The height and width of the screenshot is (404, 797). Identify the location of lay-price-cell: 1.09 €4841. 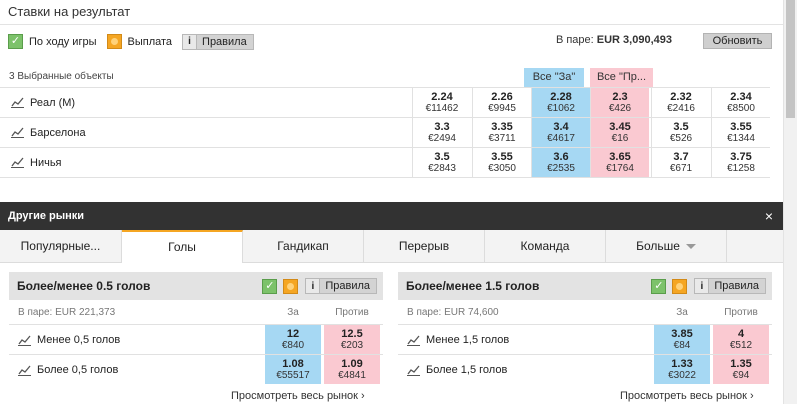
(352, 369).